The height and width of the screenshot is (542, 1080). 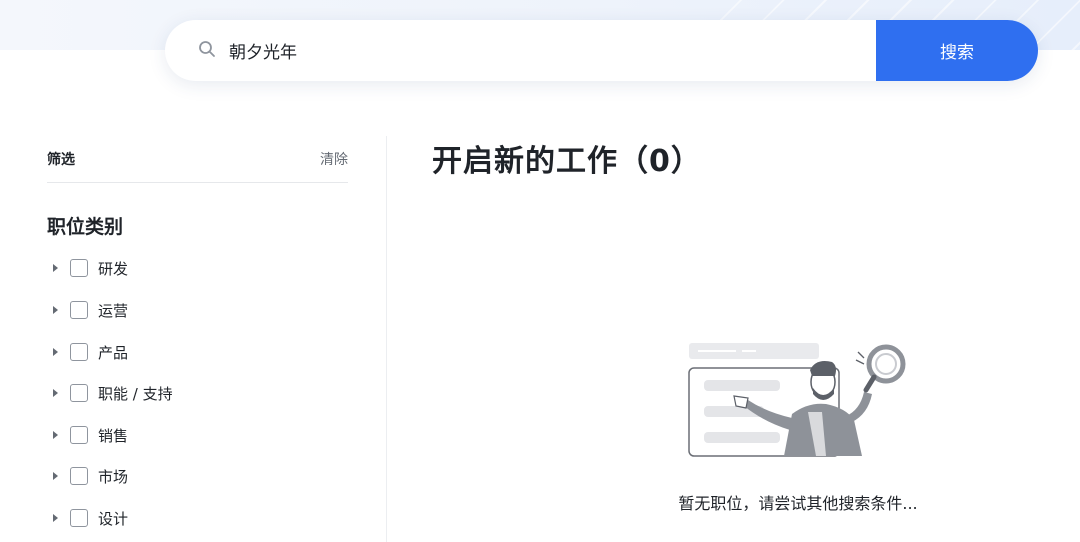 I want to click on category-title: 职位类别, so click(x=85, y=227).